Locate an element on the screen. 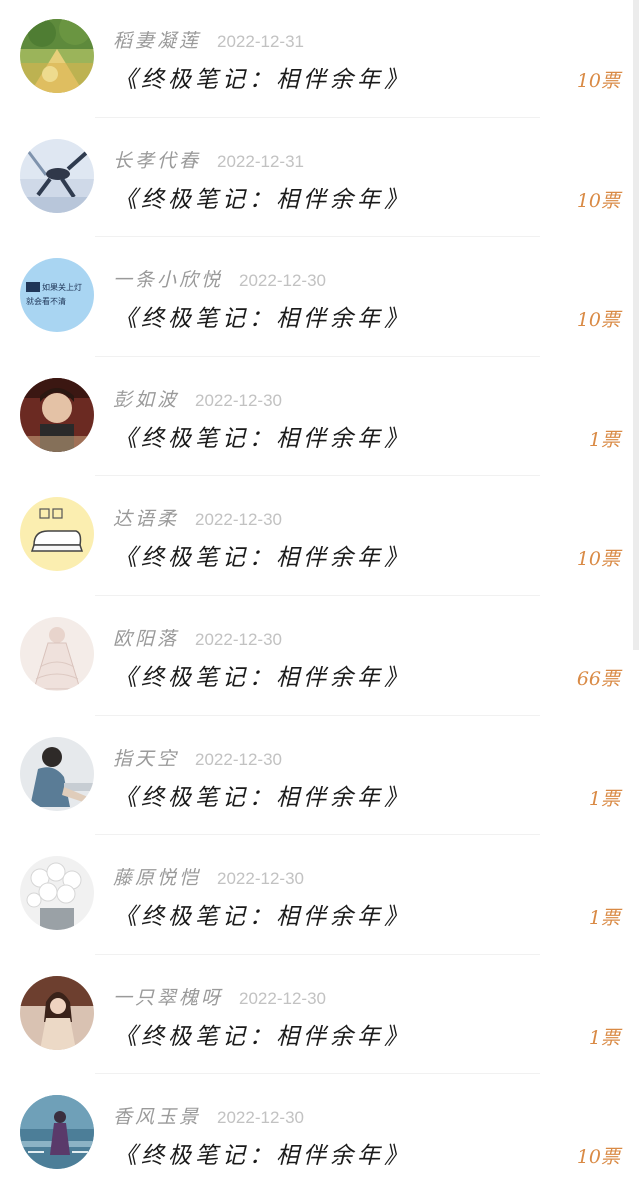 This screenshot has height=1196, width=640. user-name: 一只翠槐呀 2022-12-30 is located at coordinates (219, 996).